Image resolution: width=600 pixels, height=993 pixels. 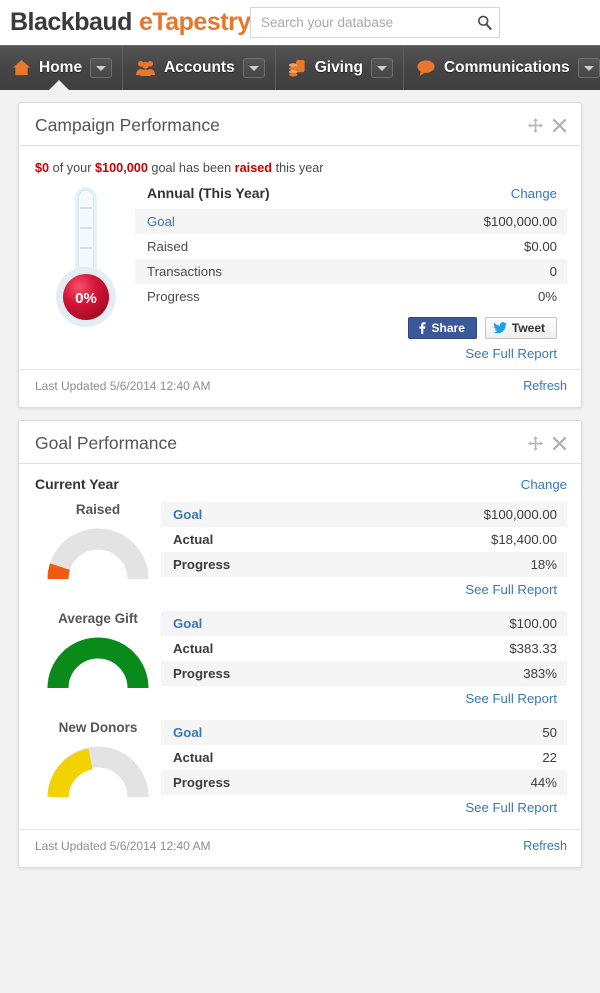 I want to click on facebook-share-label: Share, so click(x=448, y=328).